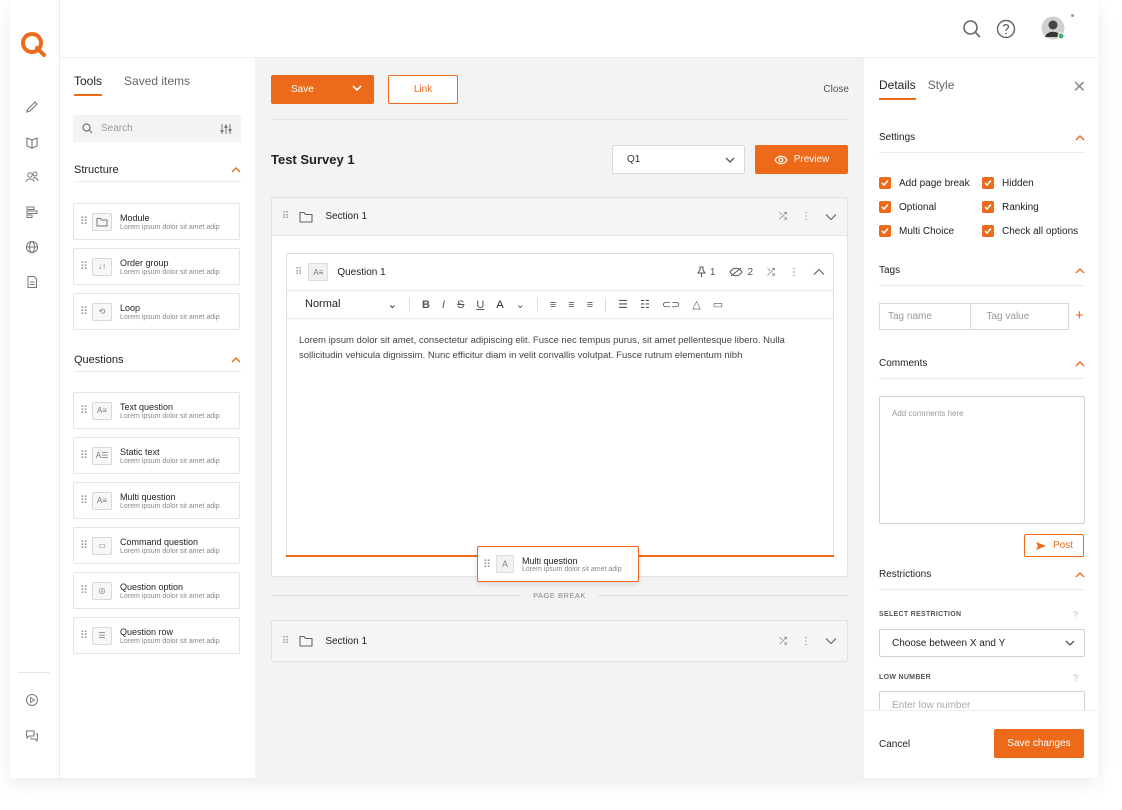 This screenshot has height=810, width=1122. I want to click on video-icon: ▭, so click(718, 304).